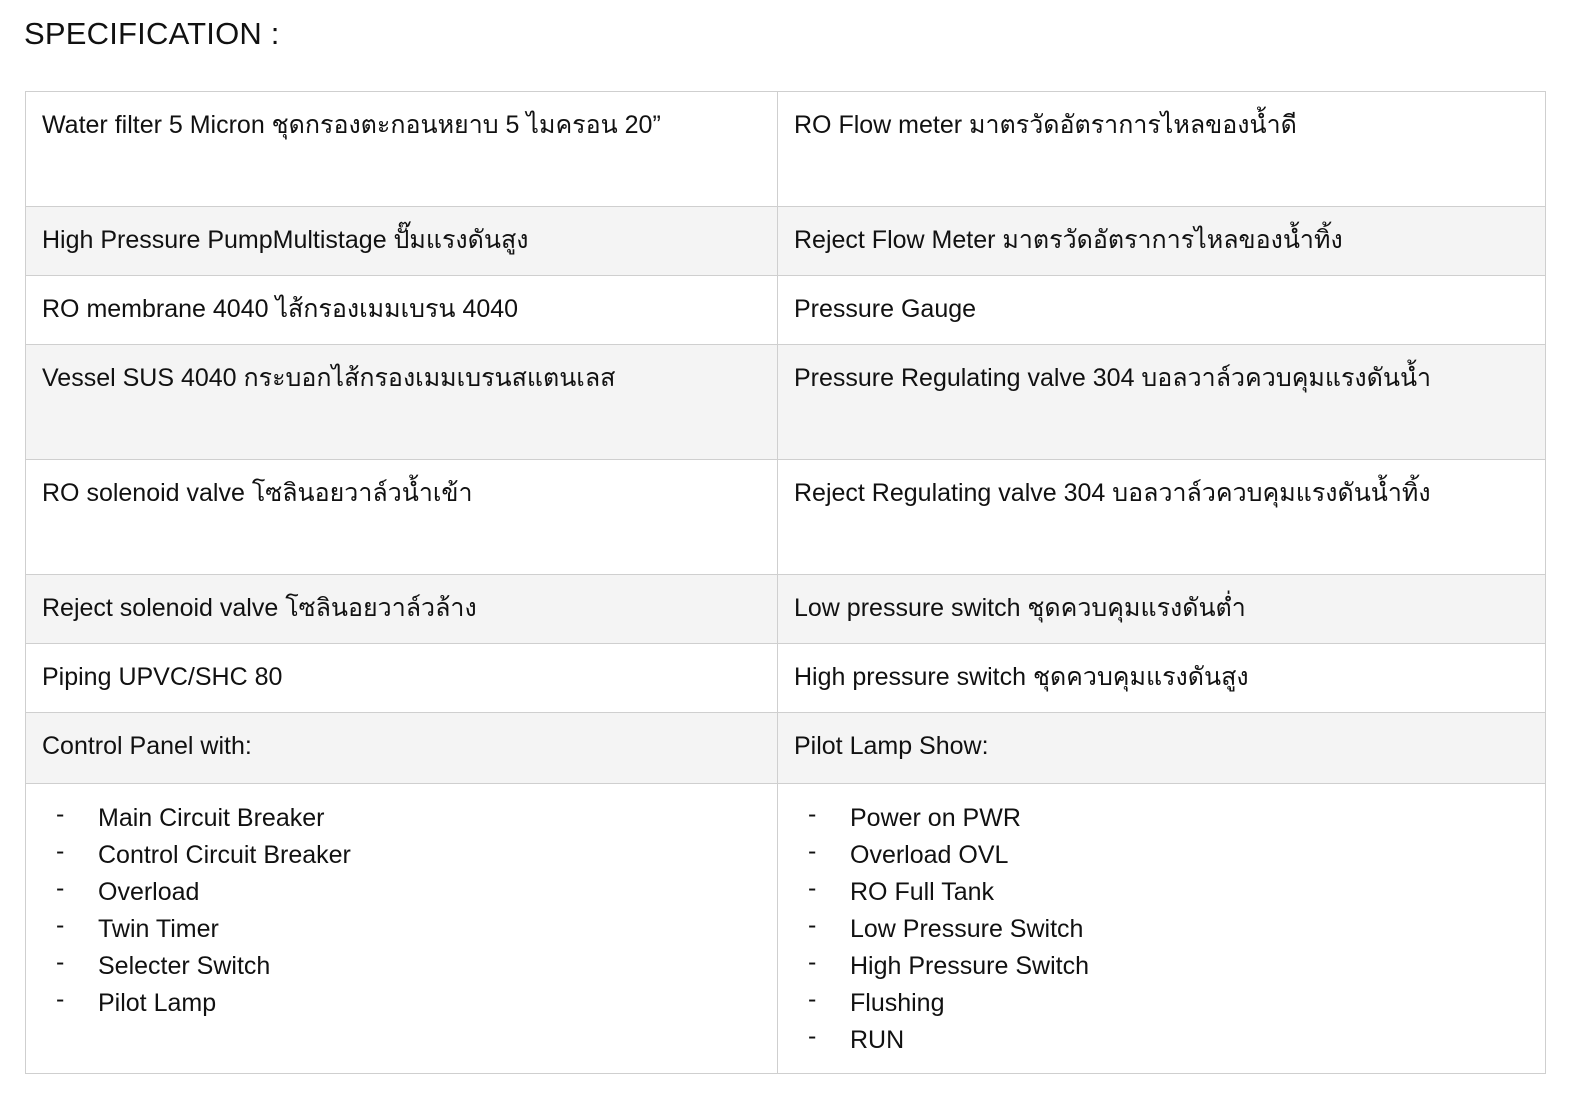 The image size is (1582, 1116). Describe the element at coordinates (922, 892) in the screenshot. I see `list-item-label: RO Full Tank` at that location.